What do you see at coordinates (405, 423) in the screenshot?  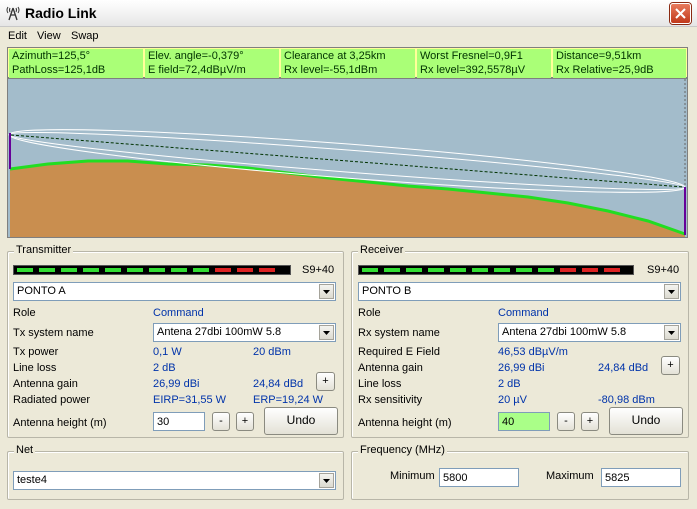 I see `rx-height-label: Antenna height (m)` at bounding box center [405, 423].